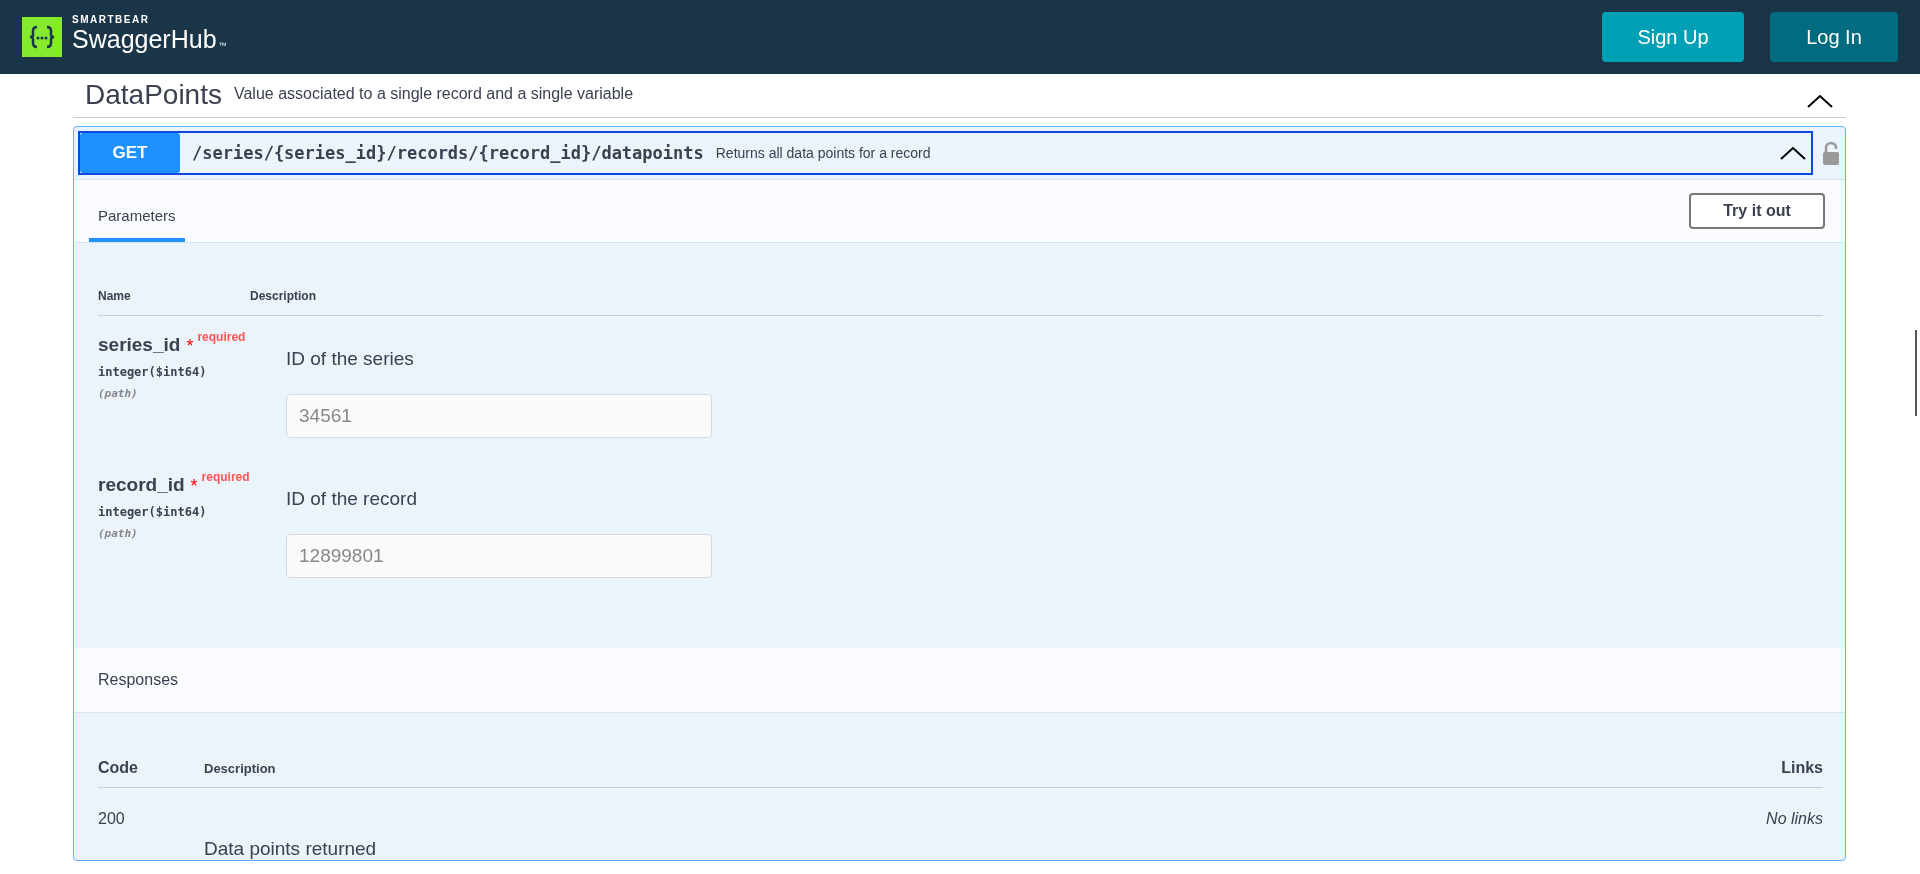 The height and width of the screenshot is (874, 1920). What do you see at coordinates (111, 19) in the screenshot?
I see `brand-company: SMARTBEAR` at bounding box center [111, 19].